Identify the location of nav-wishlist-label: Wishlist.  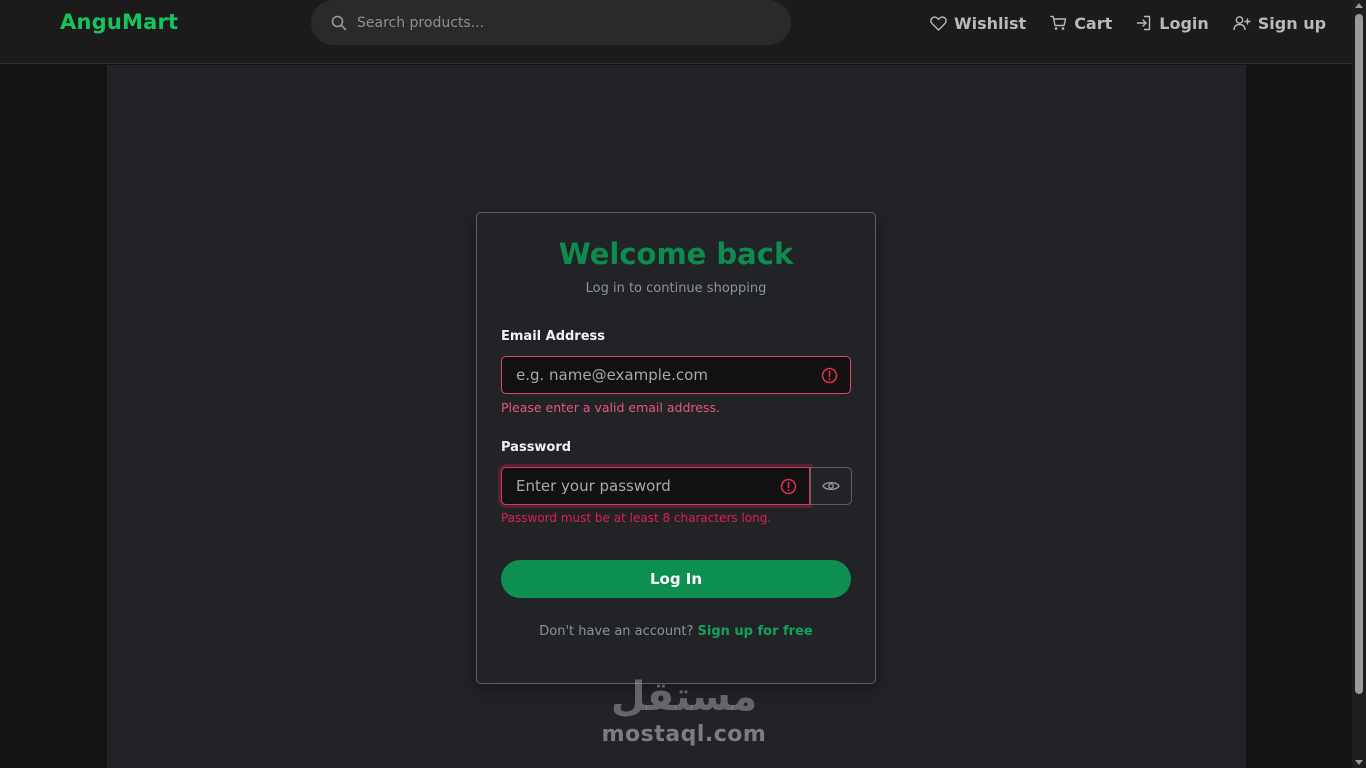
(990, 23).